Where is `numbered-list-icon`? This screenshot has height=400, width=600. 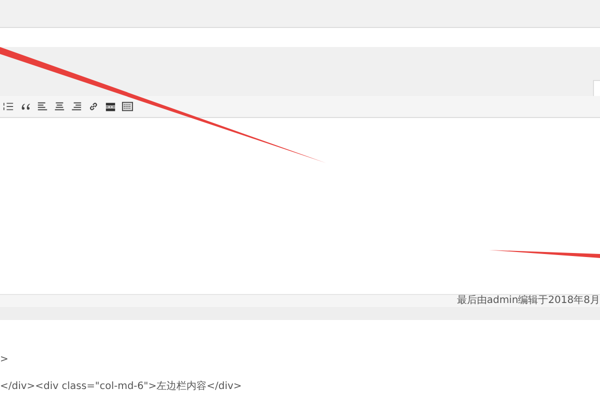
numbered-list-icon is located at coordinates (8, 106).